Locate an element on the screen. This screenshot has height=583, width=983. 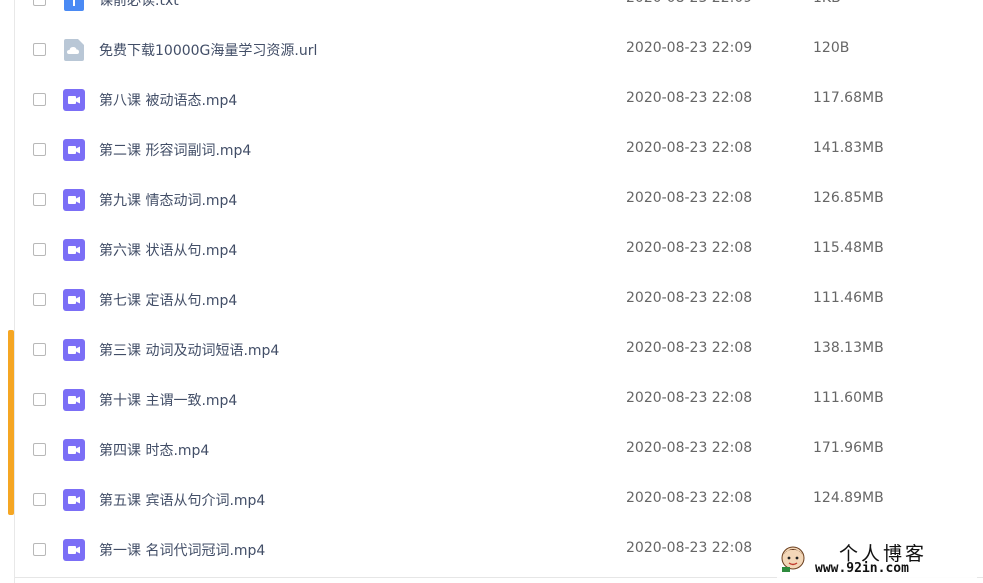
file-row: 第六课 状语从句.mp4 2020-08-23 22:08 115.48MB is located at coordinates (499, 250).